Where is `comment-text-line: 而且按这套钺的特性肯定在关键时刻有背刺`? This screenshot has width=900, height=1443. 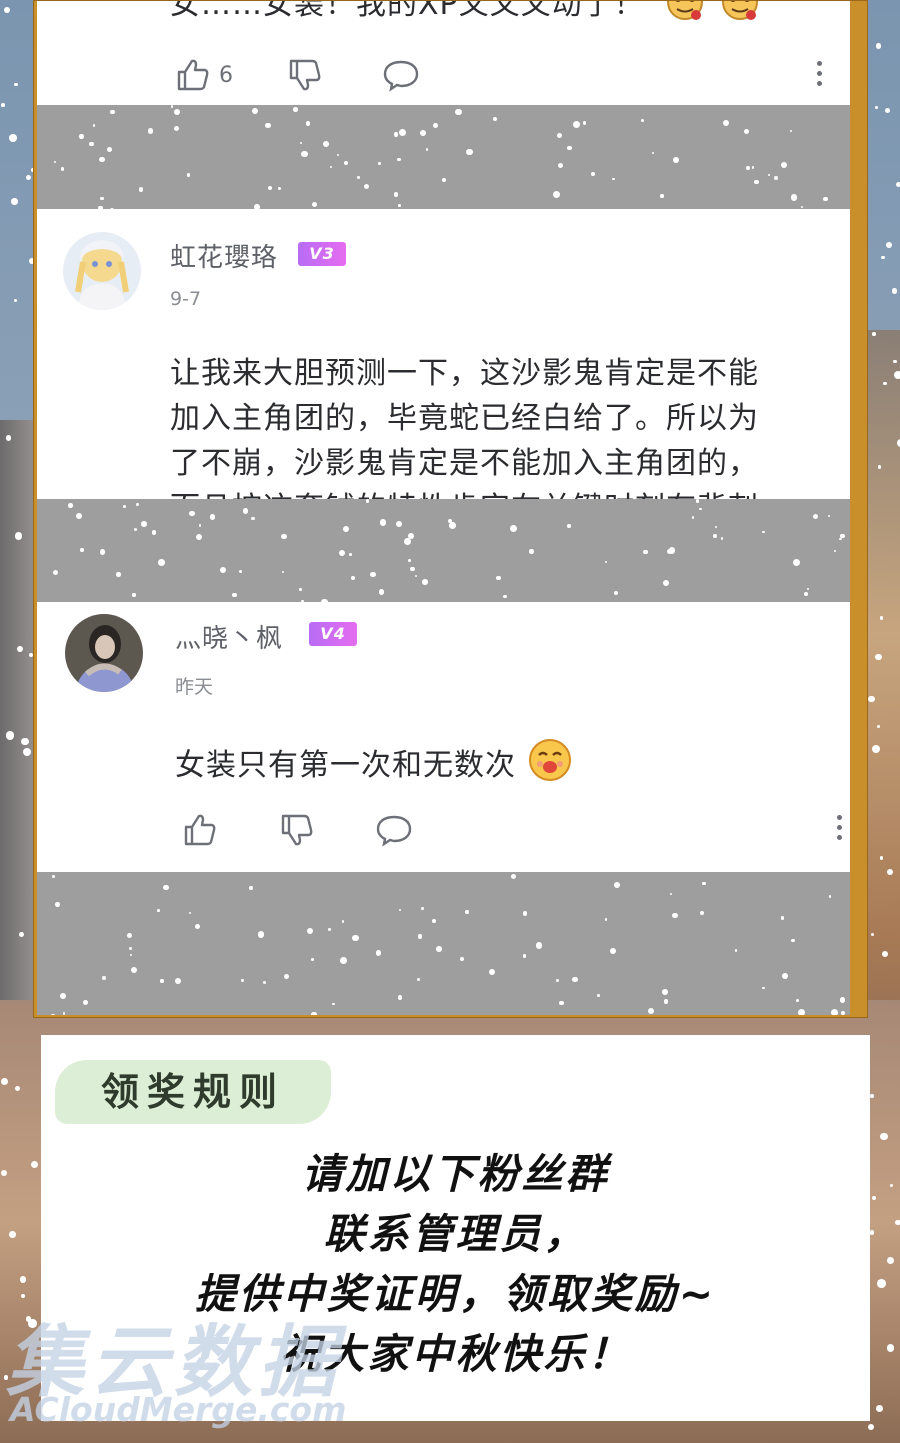
comment-text-line: 而且按这套钺的特性肯定在关键时刻有背刺 is located at coordinates (505, 492).